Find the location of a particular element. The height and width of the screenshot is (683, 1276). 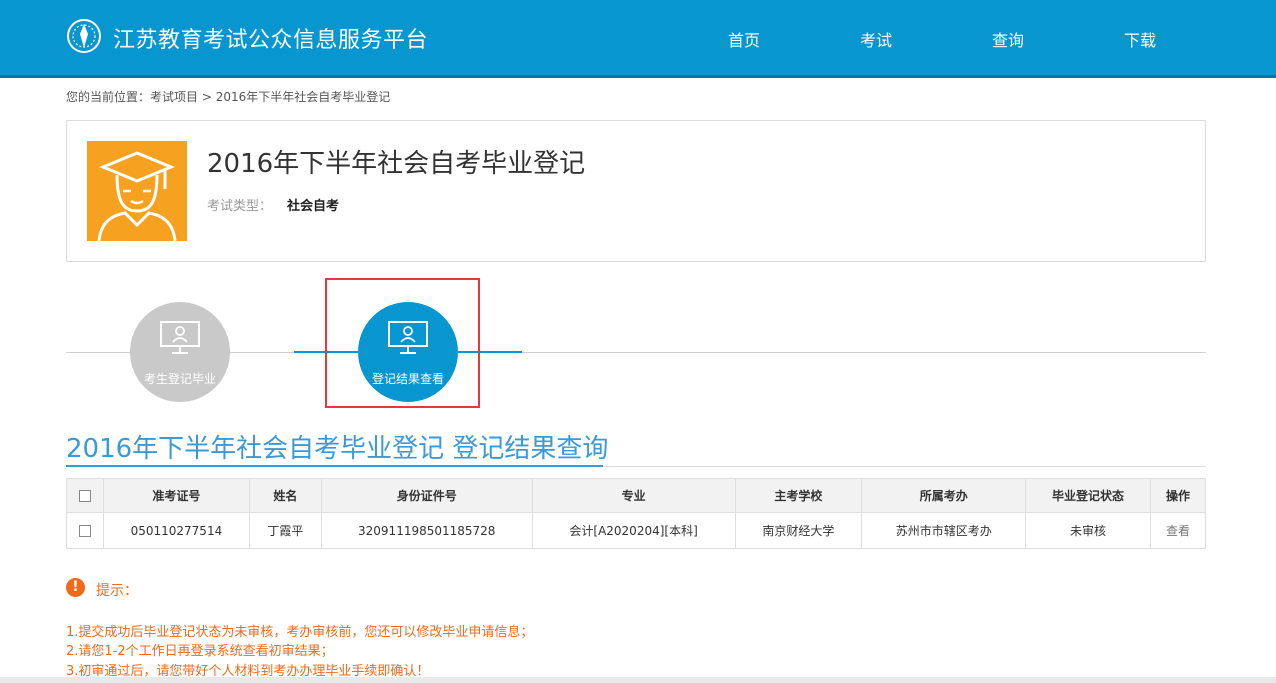

select-all-cell is located at coordinates (85, 495).